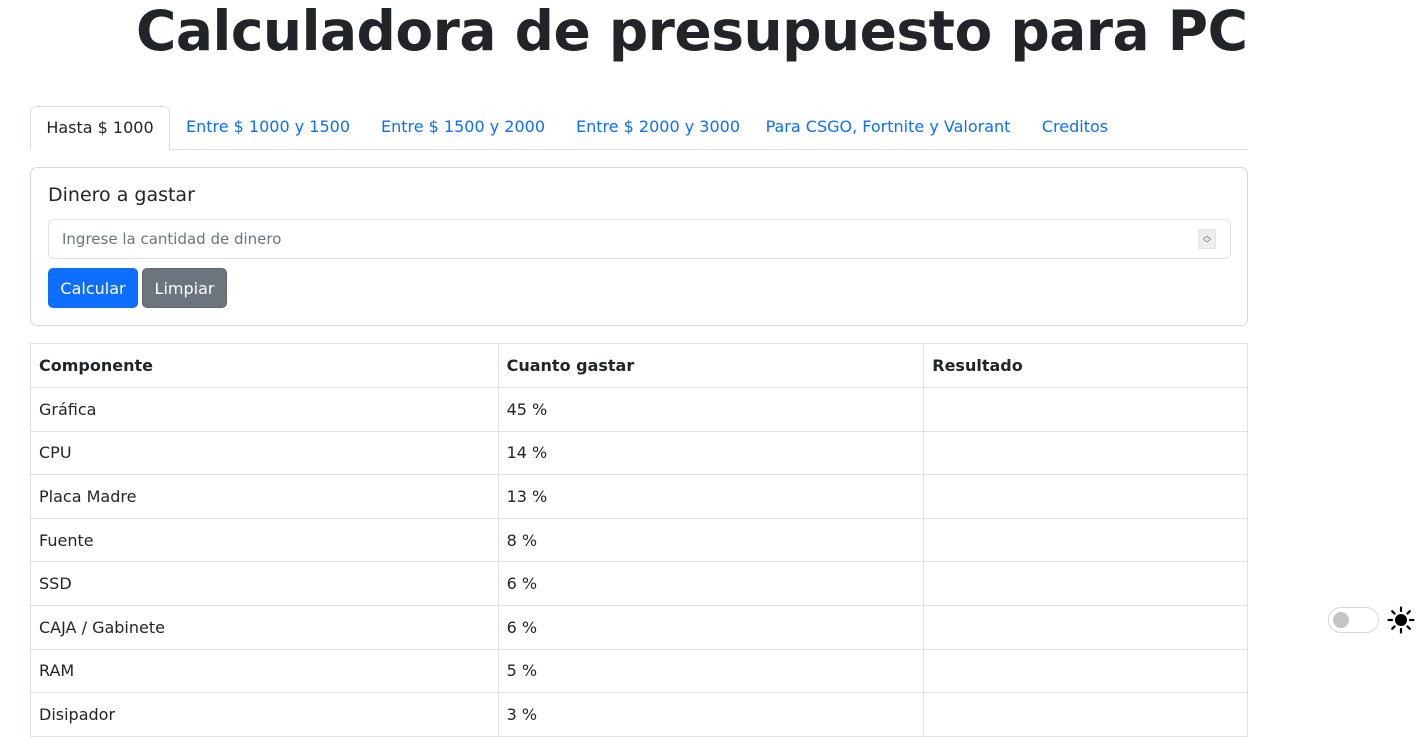 The width and height of the screenshot is (1425, 740). Describe the element at coordinates (639, 239) in the screenshot. I see `money-input` at that location.